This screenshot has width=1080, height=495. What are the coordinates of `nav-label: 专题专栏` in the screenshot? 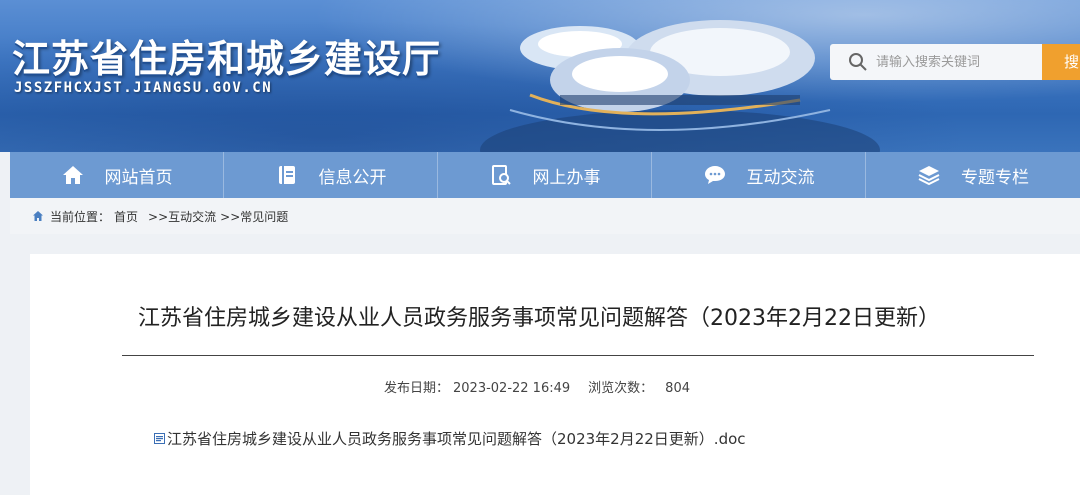 It's located at (994, 177).